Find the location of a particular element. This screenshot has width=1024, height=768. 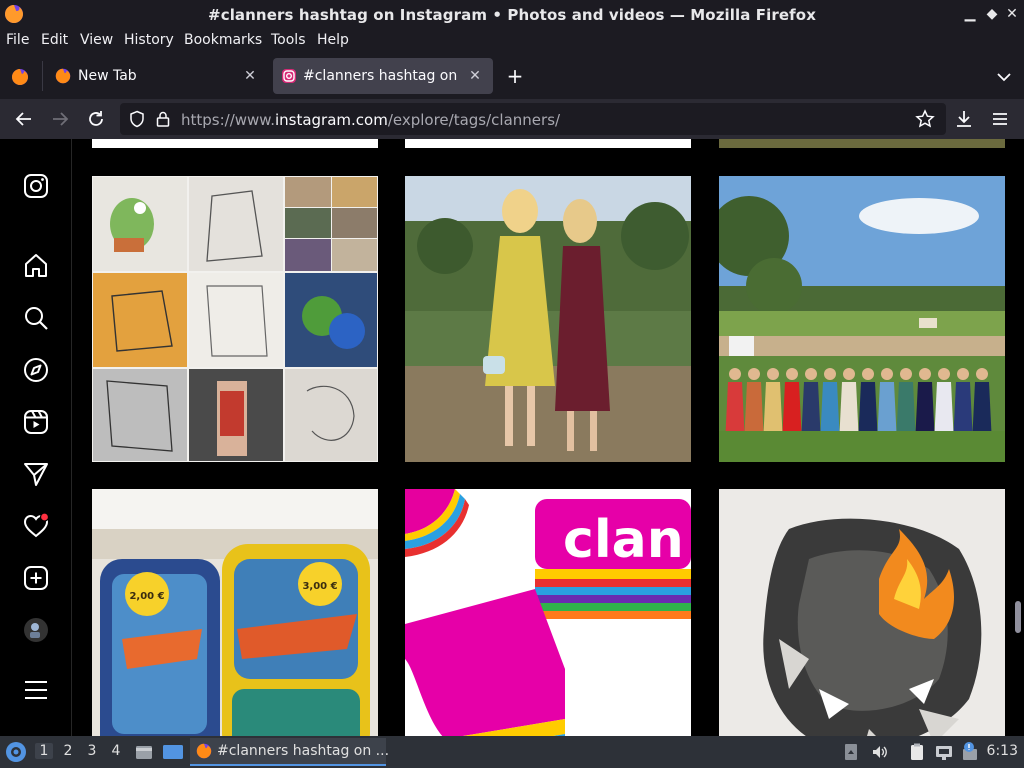

bookmark-star-icon is located at coordinates (925, 119).